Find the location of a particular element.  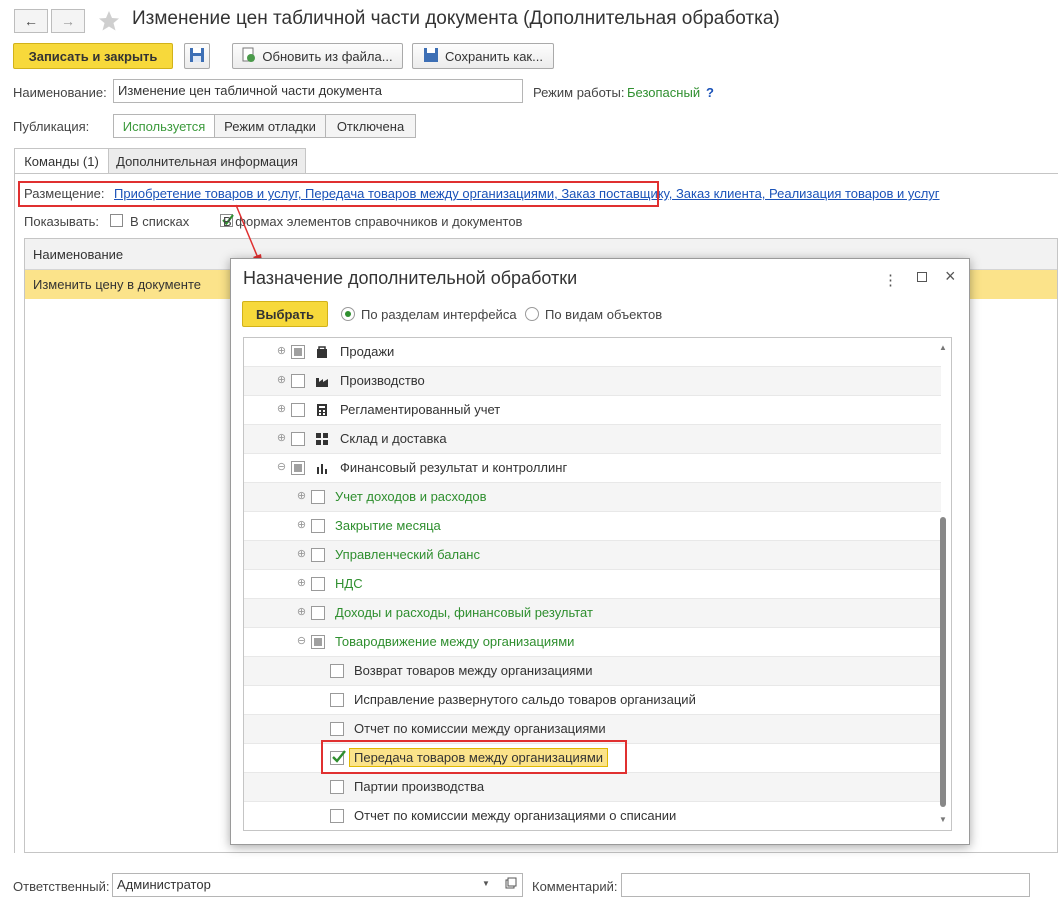

scroll-up-icon: ▲ is located at coordinates (943, 347).